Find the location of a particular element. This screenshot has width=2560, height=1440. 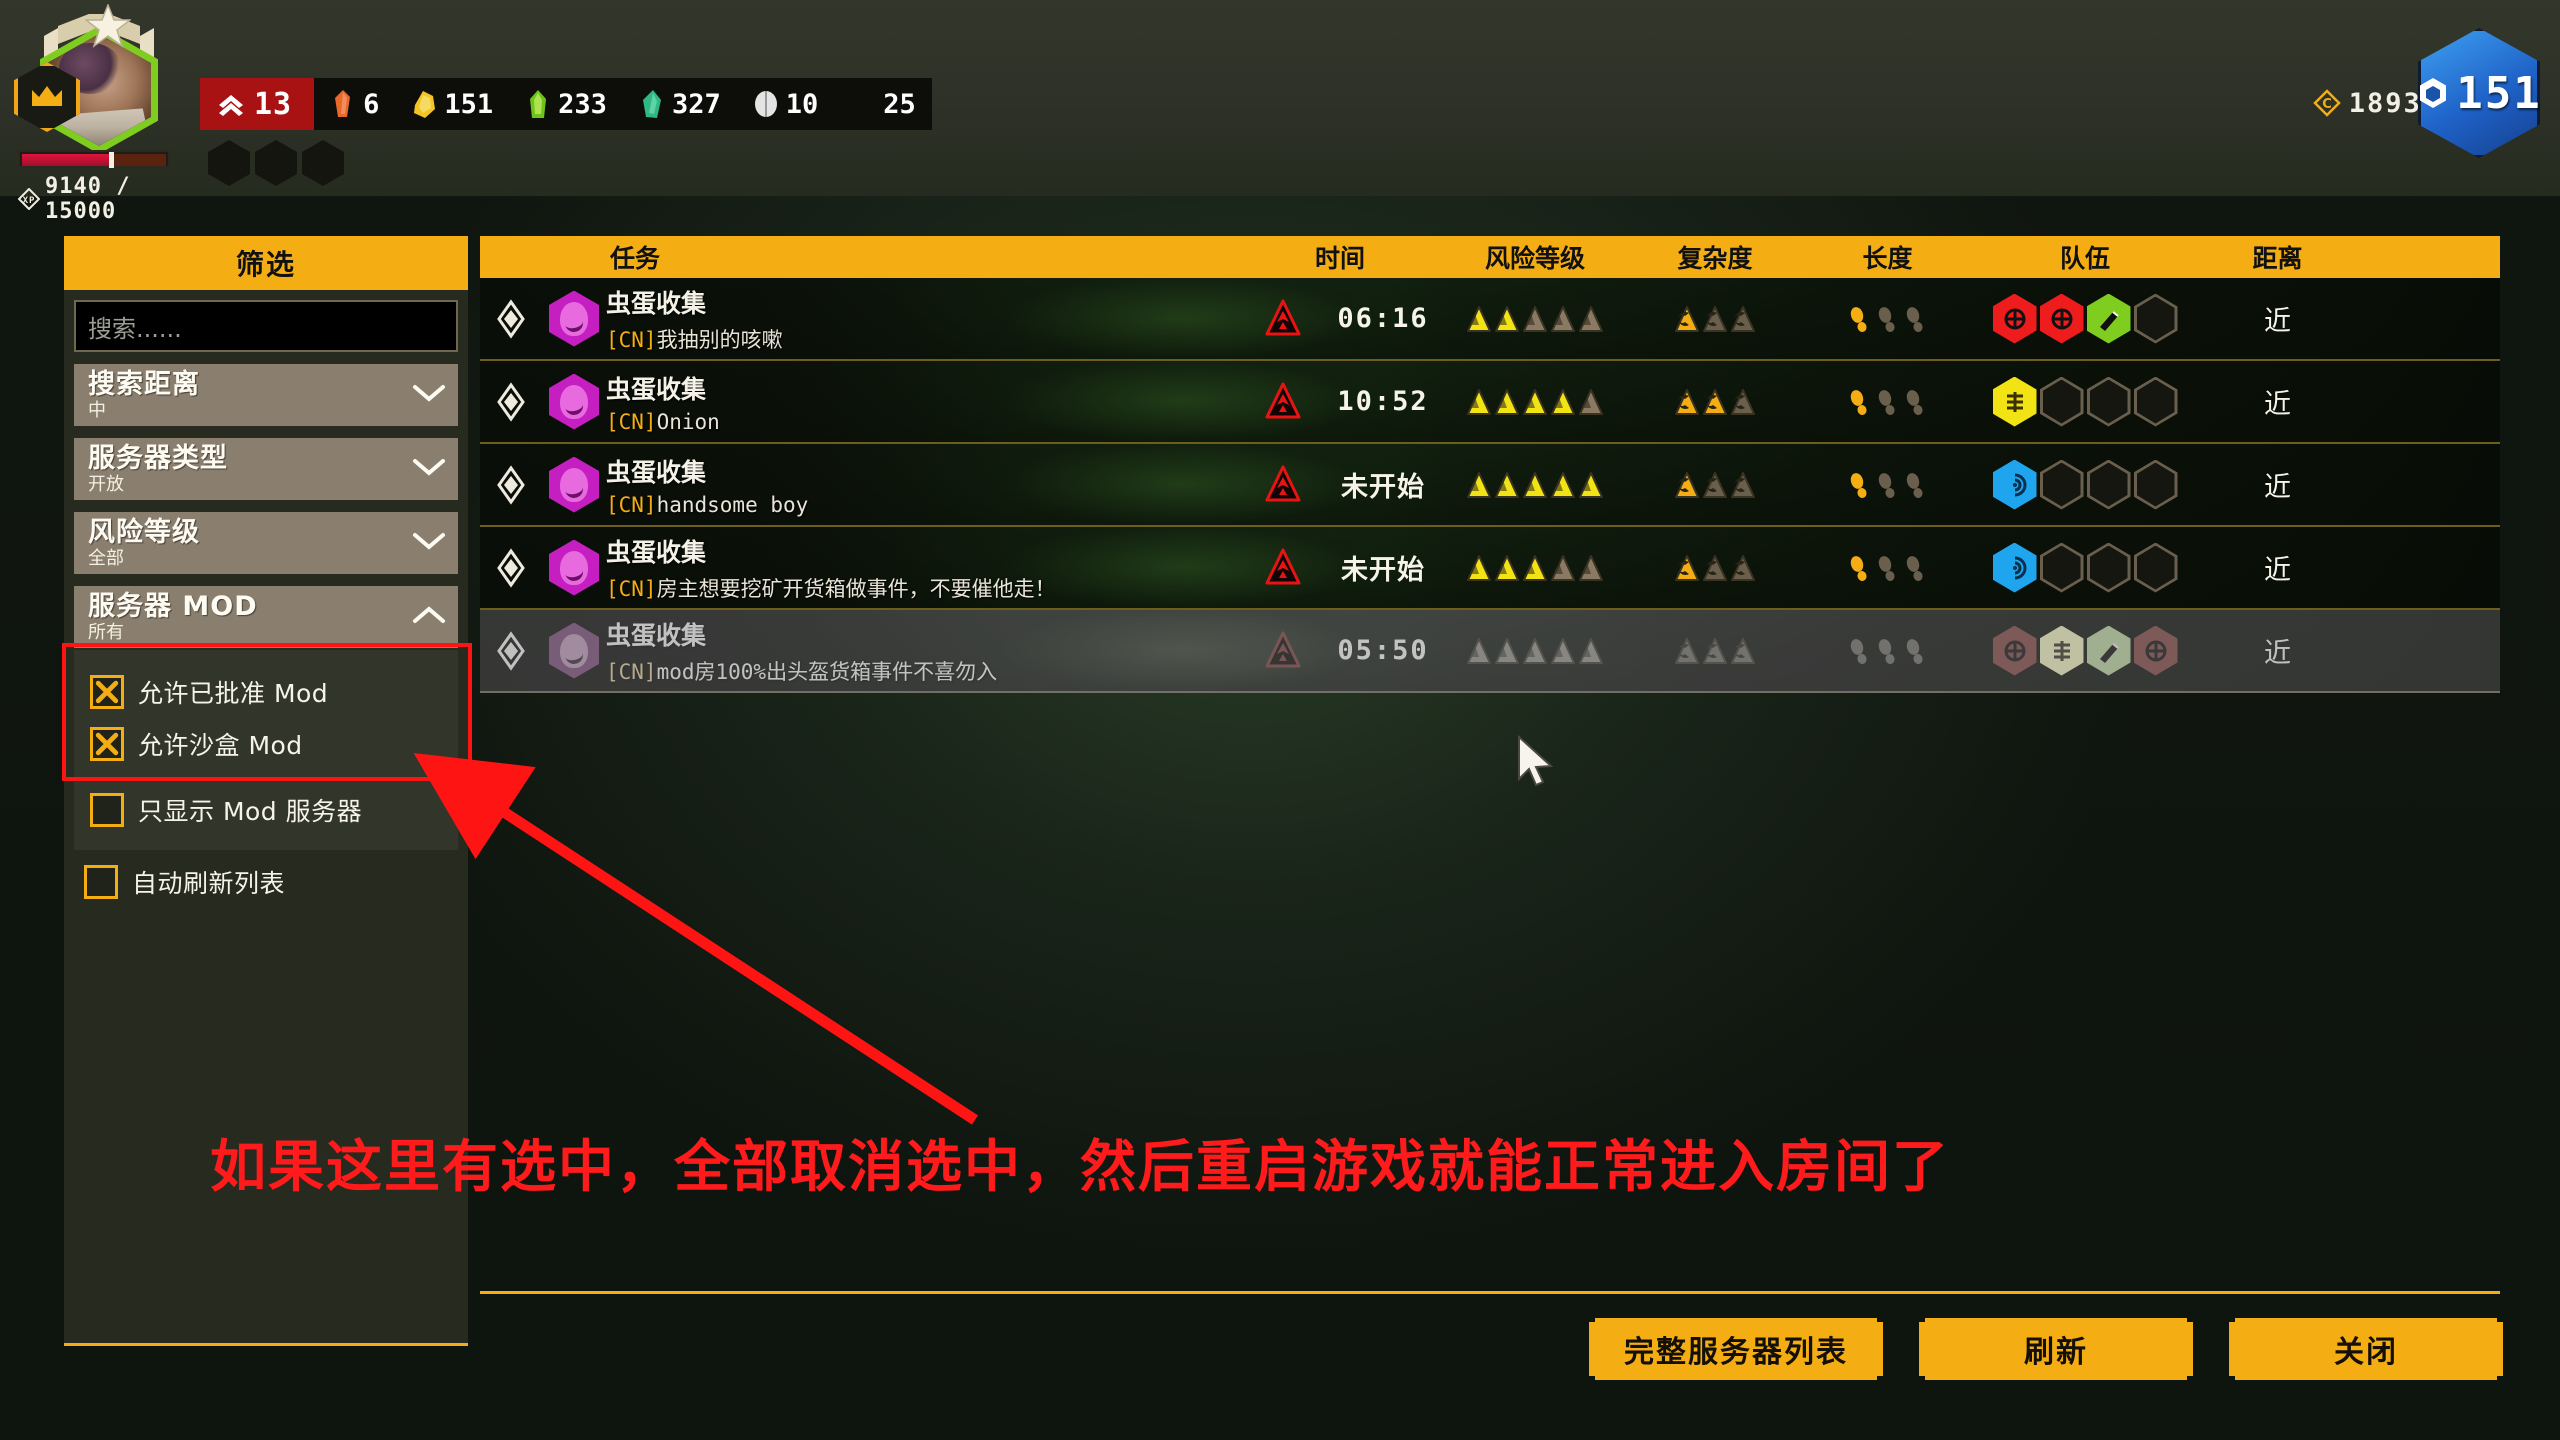

header-complexity: 复杂度 is located at coordinates (1715, 257).